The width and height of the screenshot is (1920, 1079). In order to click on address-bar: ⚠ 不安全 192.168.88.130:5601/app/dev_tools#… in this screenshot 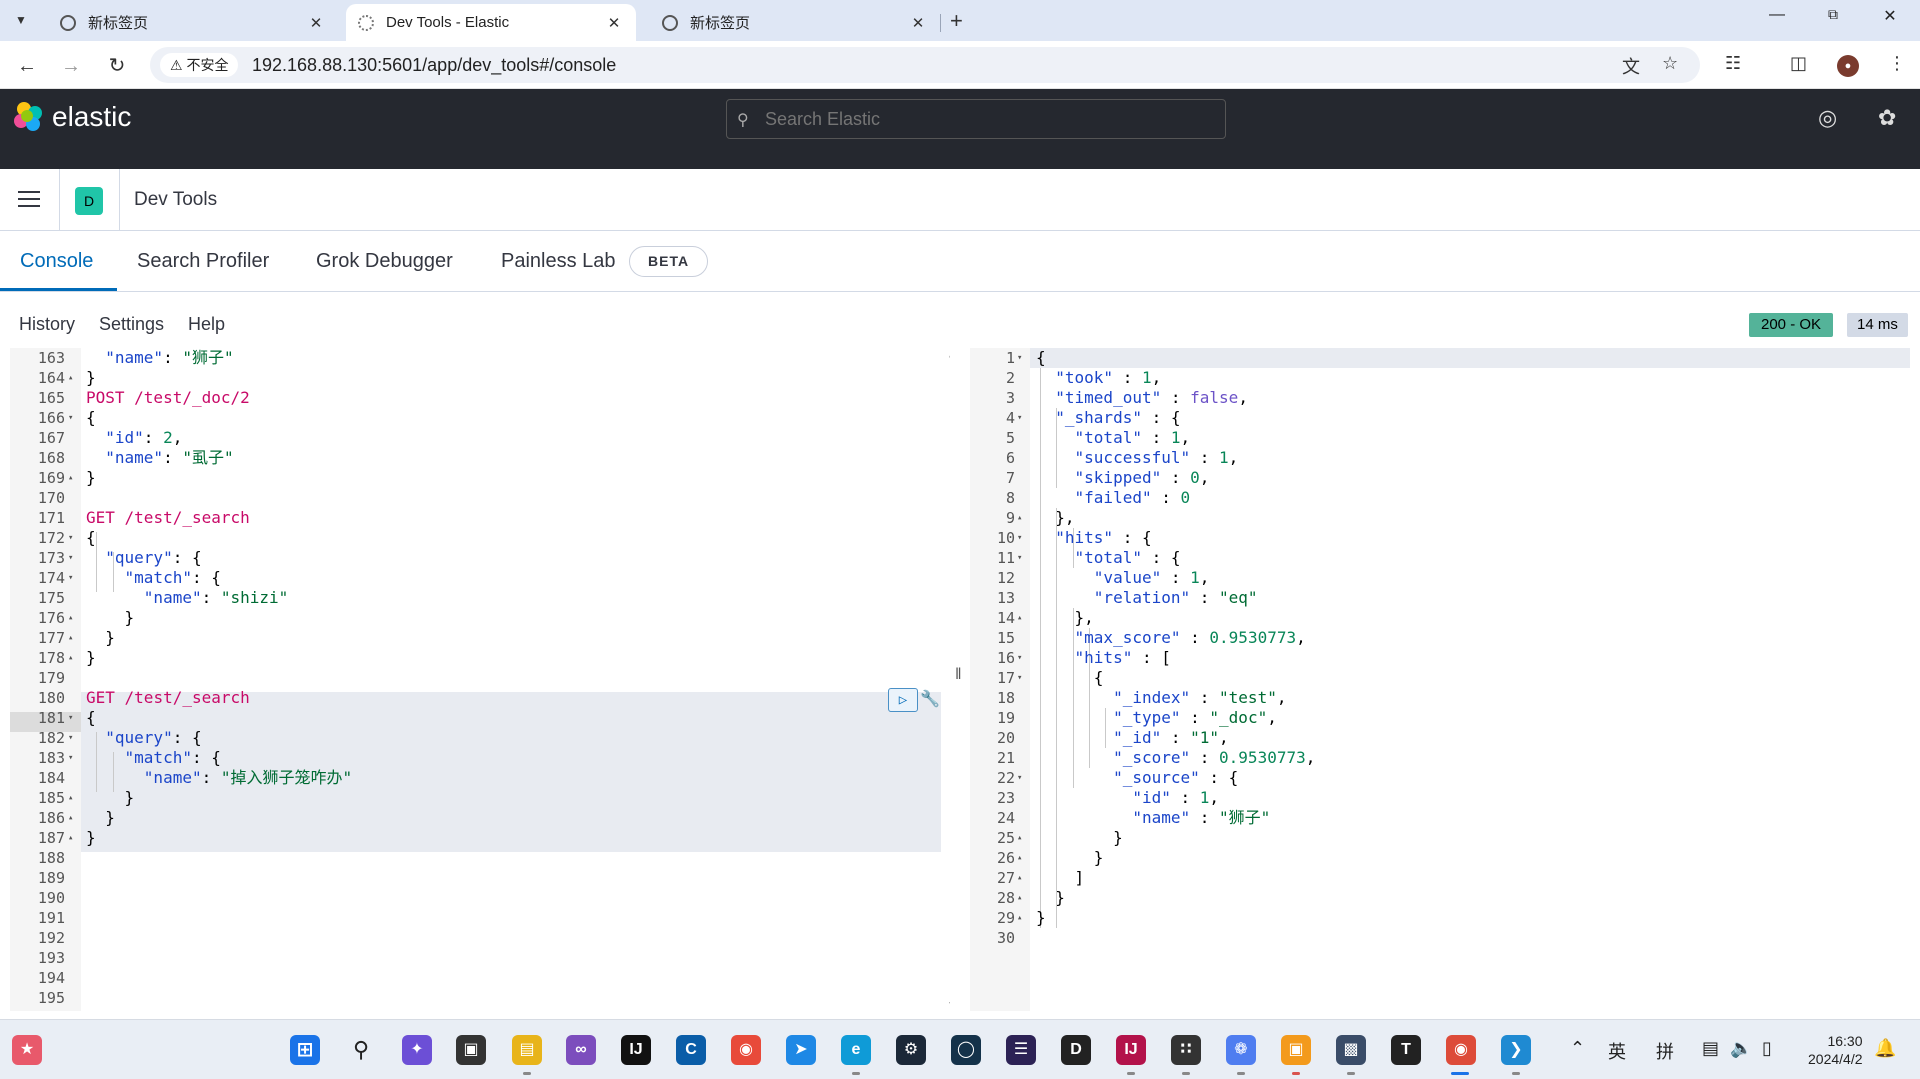, I will do `click(925, 65)`.